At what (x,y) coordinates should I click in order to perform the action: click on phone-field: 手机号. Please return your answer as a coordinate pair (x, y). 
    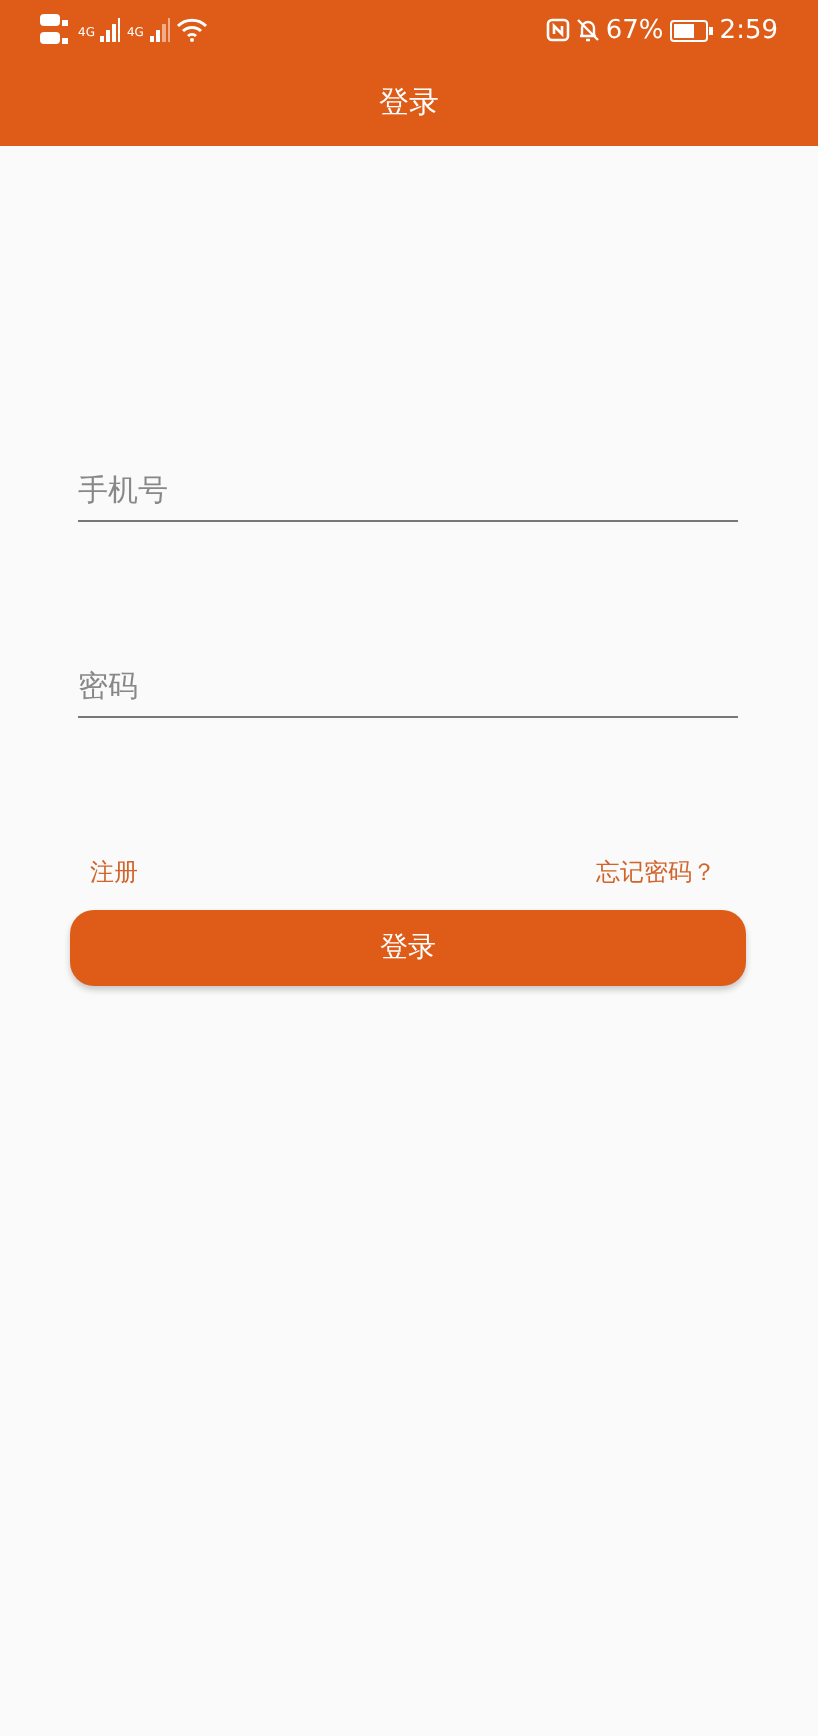
    Looking at the image, I should click on (408, 490).